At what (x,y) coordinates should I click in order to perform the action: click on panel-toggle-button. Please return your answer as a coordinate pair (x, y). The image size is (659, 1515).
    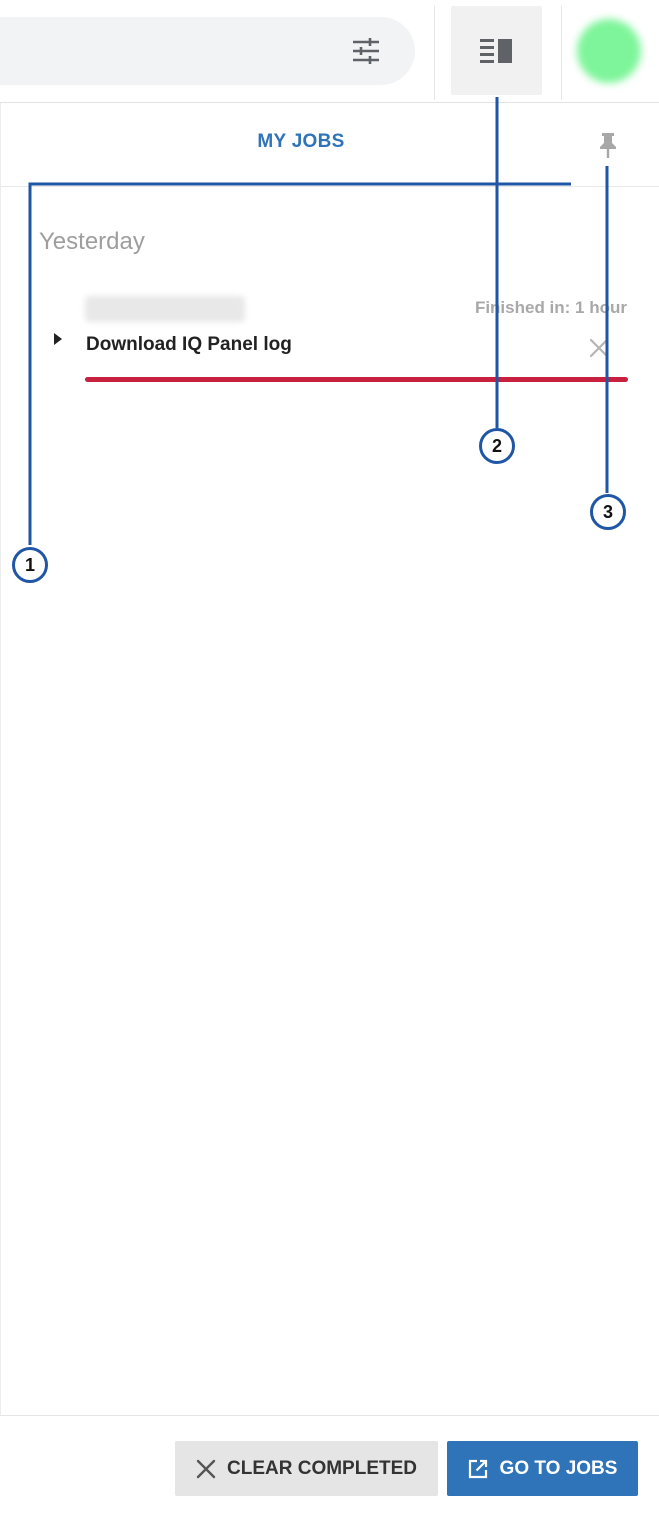
    Looking at the image, I should click on (496, 50).